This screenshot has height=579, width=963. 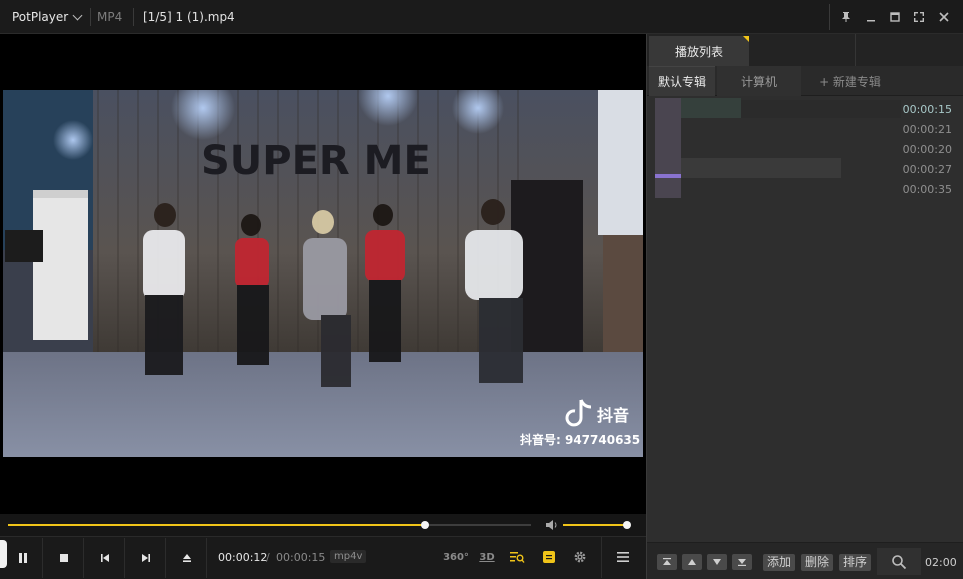 I want to click on move-down-button, so click(x=717, y=562).